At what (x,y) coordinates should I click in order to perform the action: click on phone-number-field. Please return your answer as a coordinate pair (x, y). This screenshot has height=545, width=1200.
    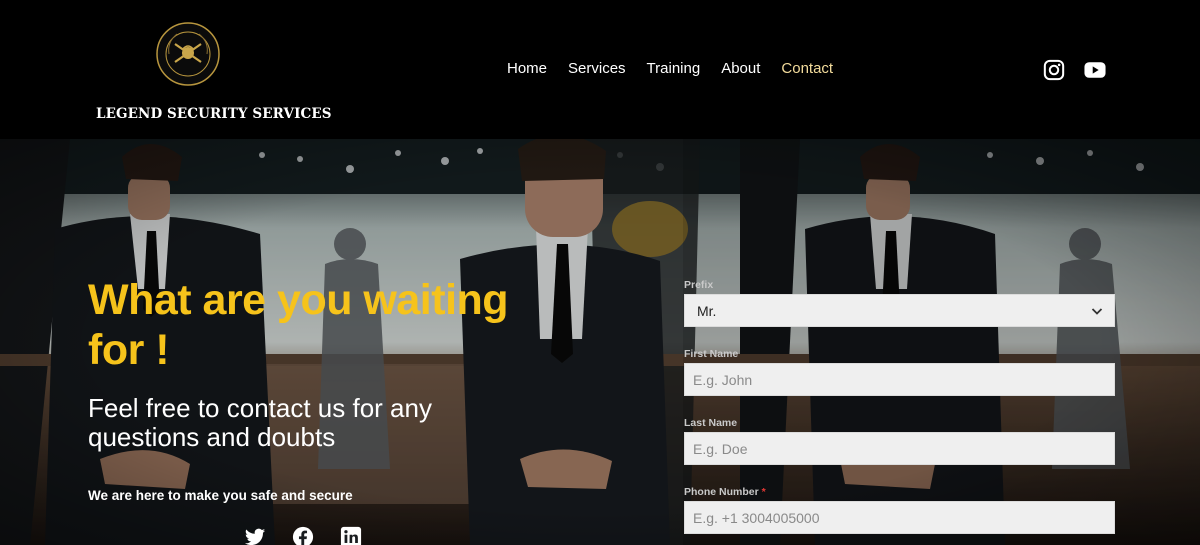
    Looking at the image, I should click on (899, 517).